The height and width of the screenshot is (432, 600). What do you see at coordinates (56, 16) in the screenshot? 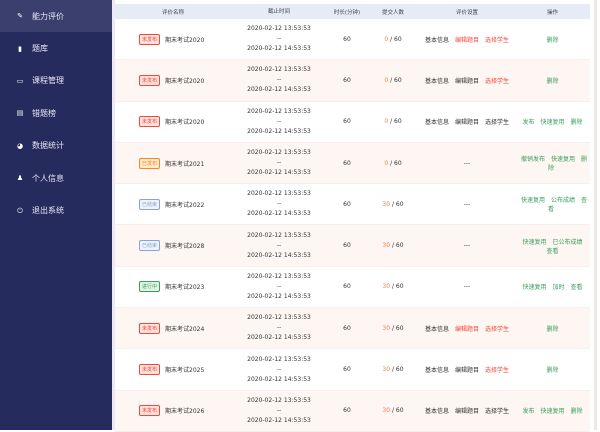
I see `sidebar-item-0: ✎ 能力评价` at bounding box center [56, 16].